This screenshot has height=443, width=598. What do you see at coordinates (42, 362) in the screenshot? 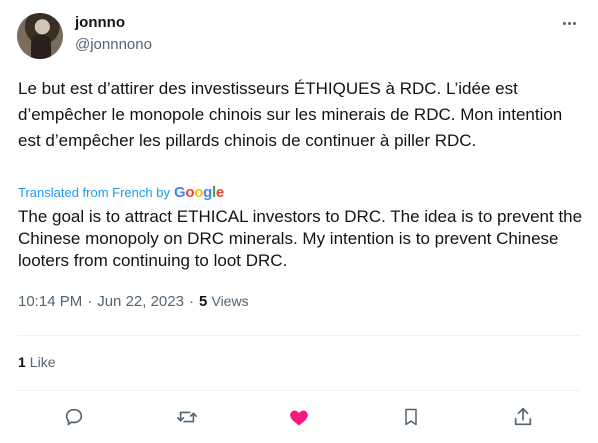
I see `likes-label: Like` at bounding box center [42, 362].